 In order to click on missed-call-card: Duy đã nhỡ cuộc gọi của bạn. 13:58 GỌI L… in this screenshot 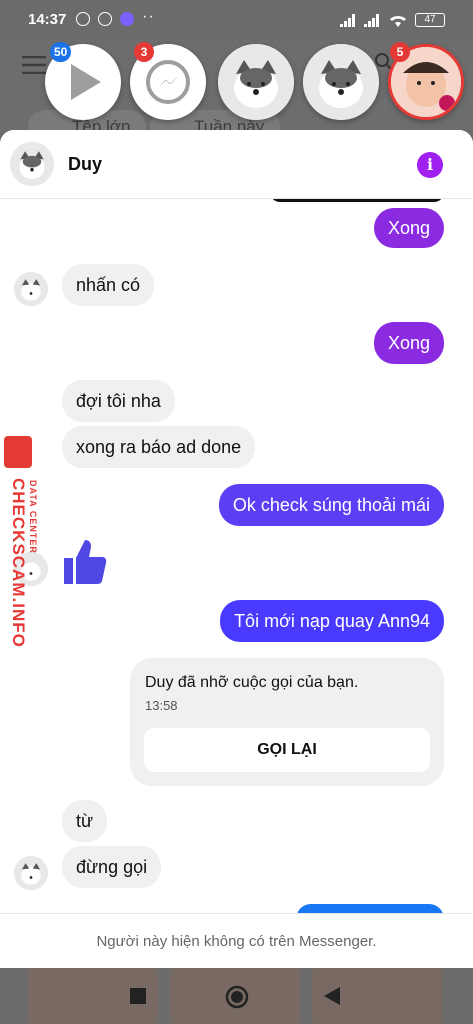, I will do `click(287, 722)`.